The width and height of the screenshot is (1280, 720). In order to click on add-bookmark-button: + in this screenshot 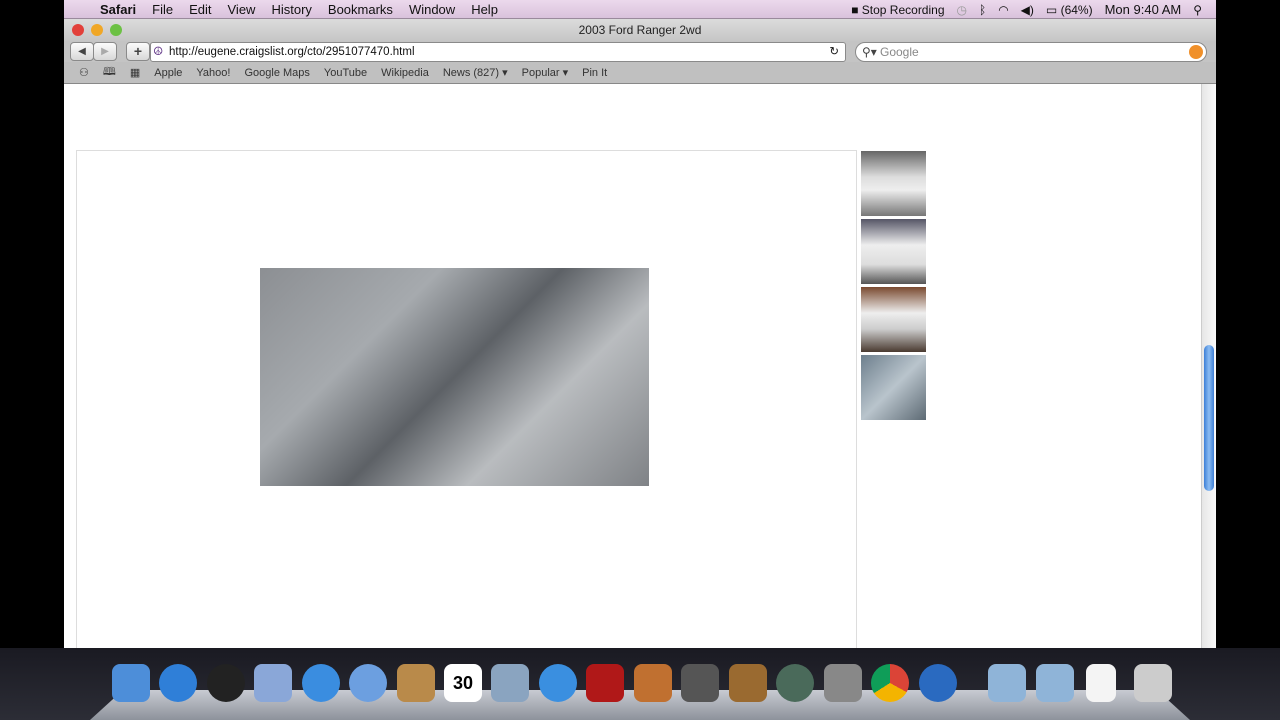, I will do `click(138, 51)`.